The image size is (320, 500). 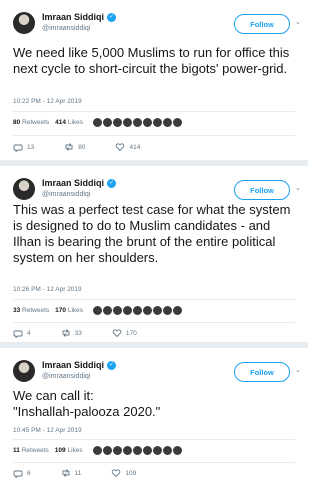 I want to click on retweet-button: 33, so click(x=71, y=333).